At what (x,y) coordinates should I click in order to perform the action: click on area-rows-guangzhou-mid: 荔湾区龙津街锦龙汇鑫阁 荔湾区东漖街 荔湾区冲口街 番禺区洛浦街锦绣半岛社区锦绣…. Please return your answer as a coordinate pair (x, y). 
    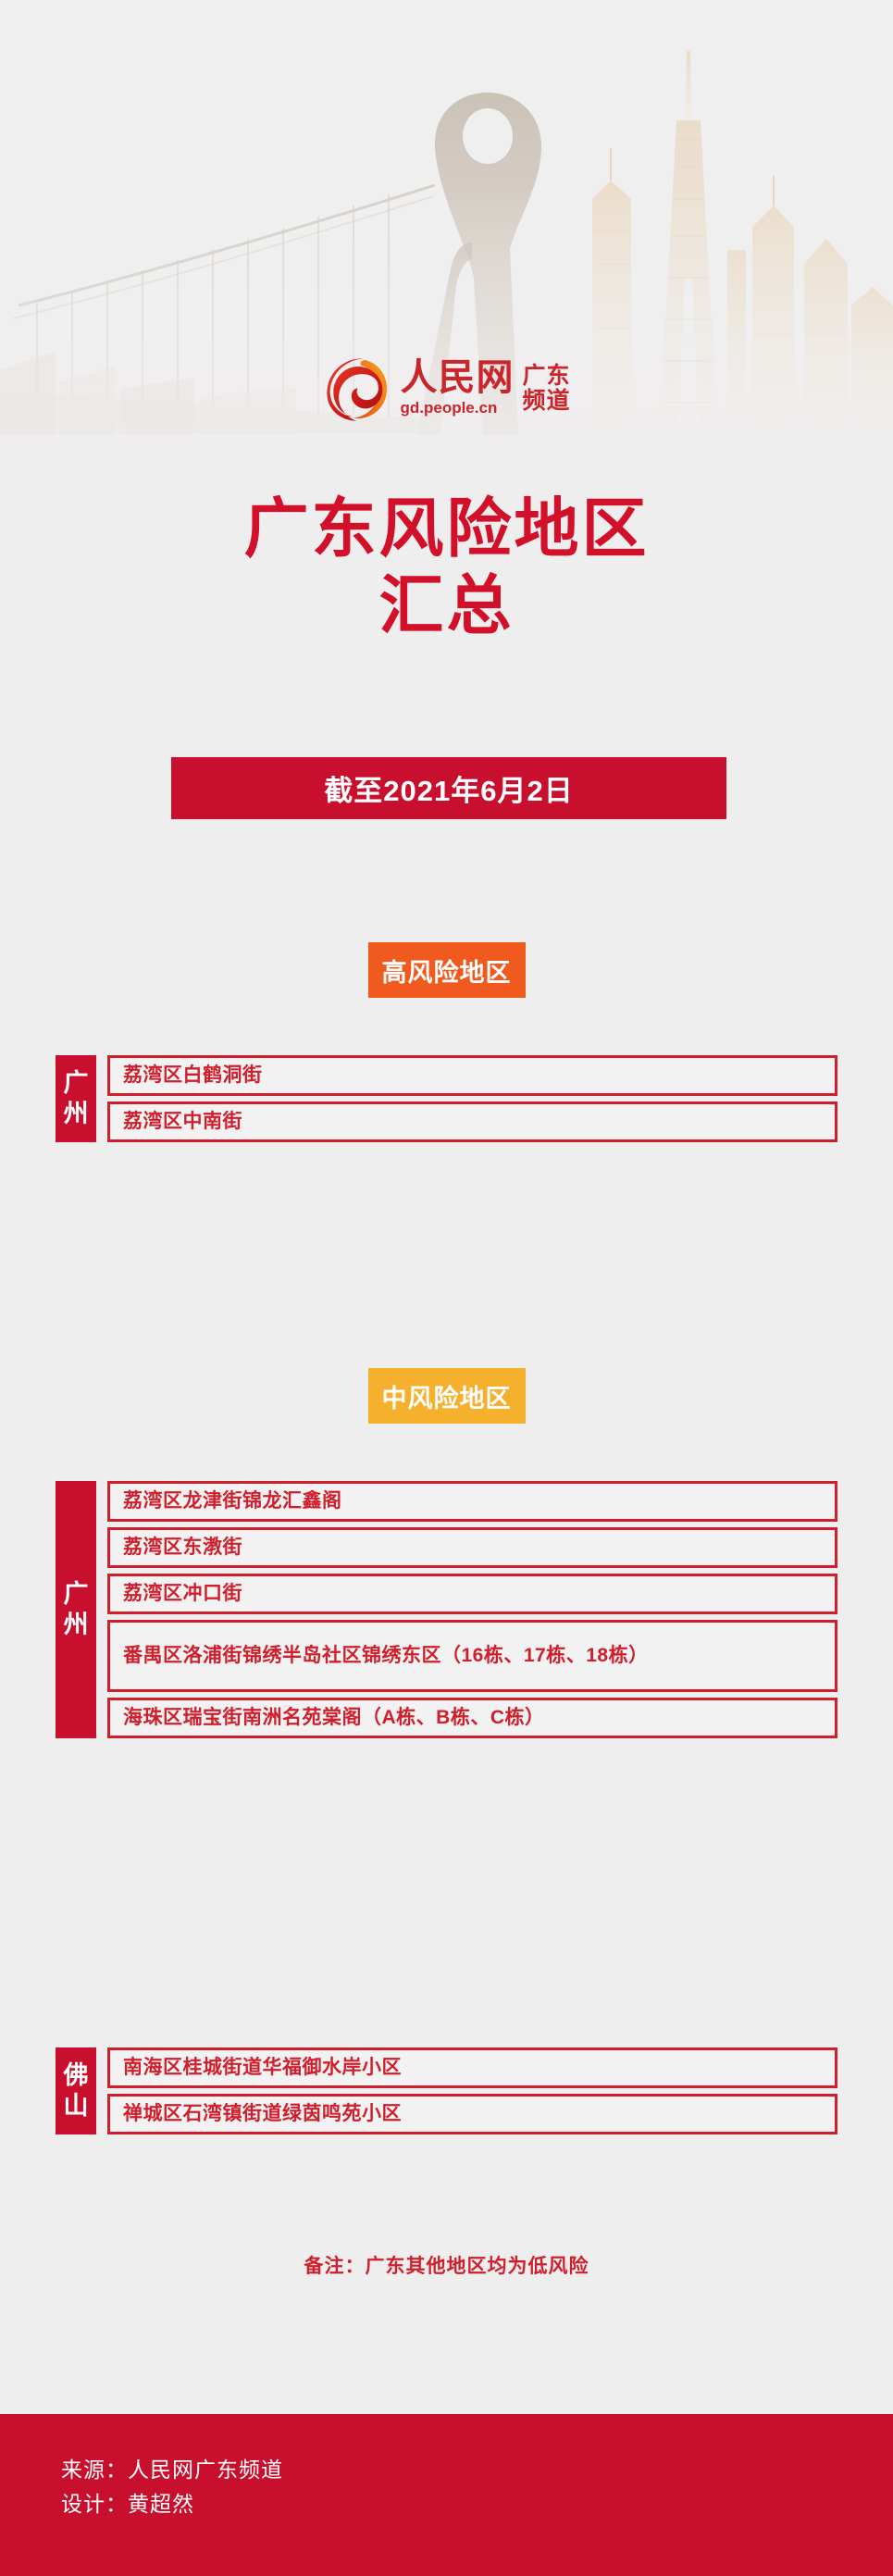
    Looking at the image, I should click on (472, 1609).